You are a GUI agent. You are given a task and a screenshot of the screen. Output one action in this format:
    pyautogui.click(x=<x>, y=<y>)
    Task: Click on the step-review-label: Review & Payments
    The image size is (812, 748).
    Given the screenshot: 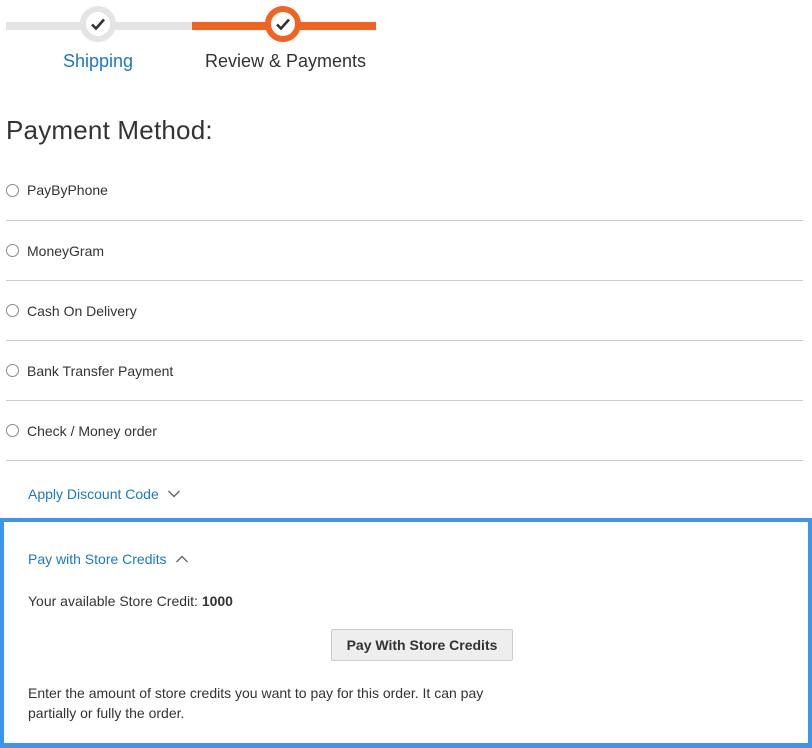 What is the action you would take?
    pyautogui.click(x=286, y=61)
    